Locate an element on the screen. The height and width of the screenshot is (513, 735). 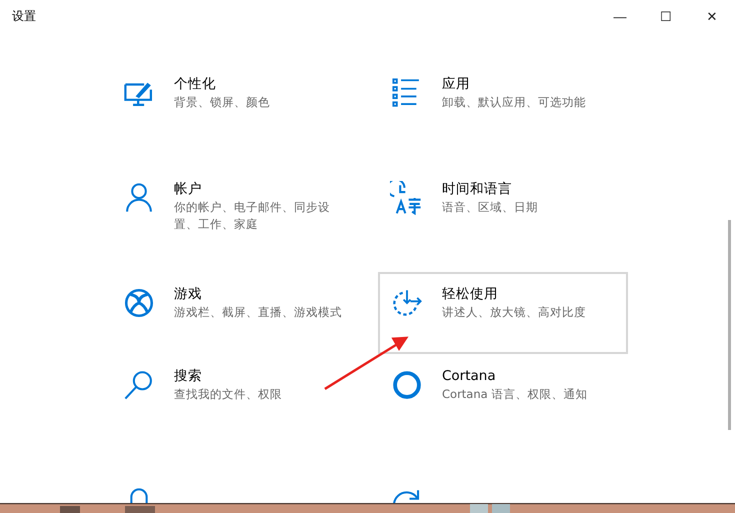
tile-title: 帐户 is located at coordinates (188, 189).